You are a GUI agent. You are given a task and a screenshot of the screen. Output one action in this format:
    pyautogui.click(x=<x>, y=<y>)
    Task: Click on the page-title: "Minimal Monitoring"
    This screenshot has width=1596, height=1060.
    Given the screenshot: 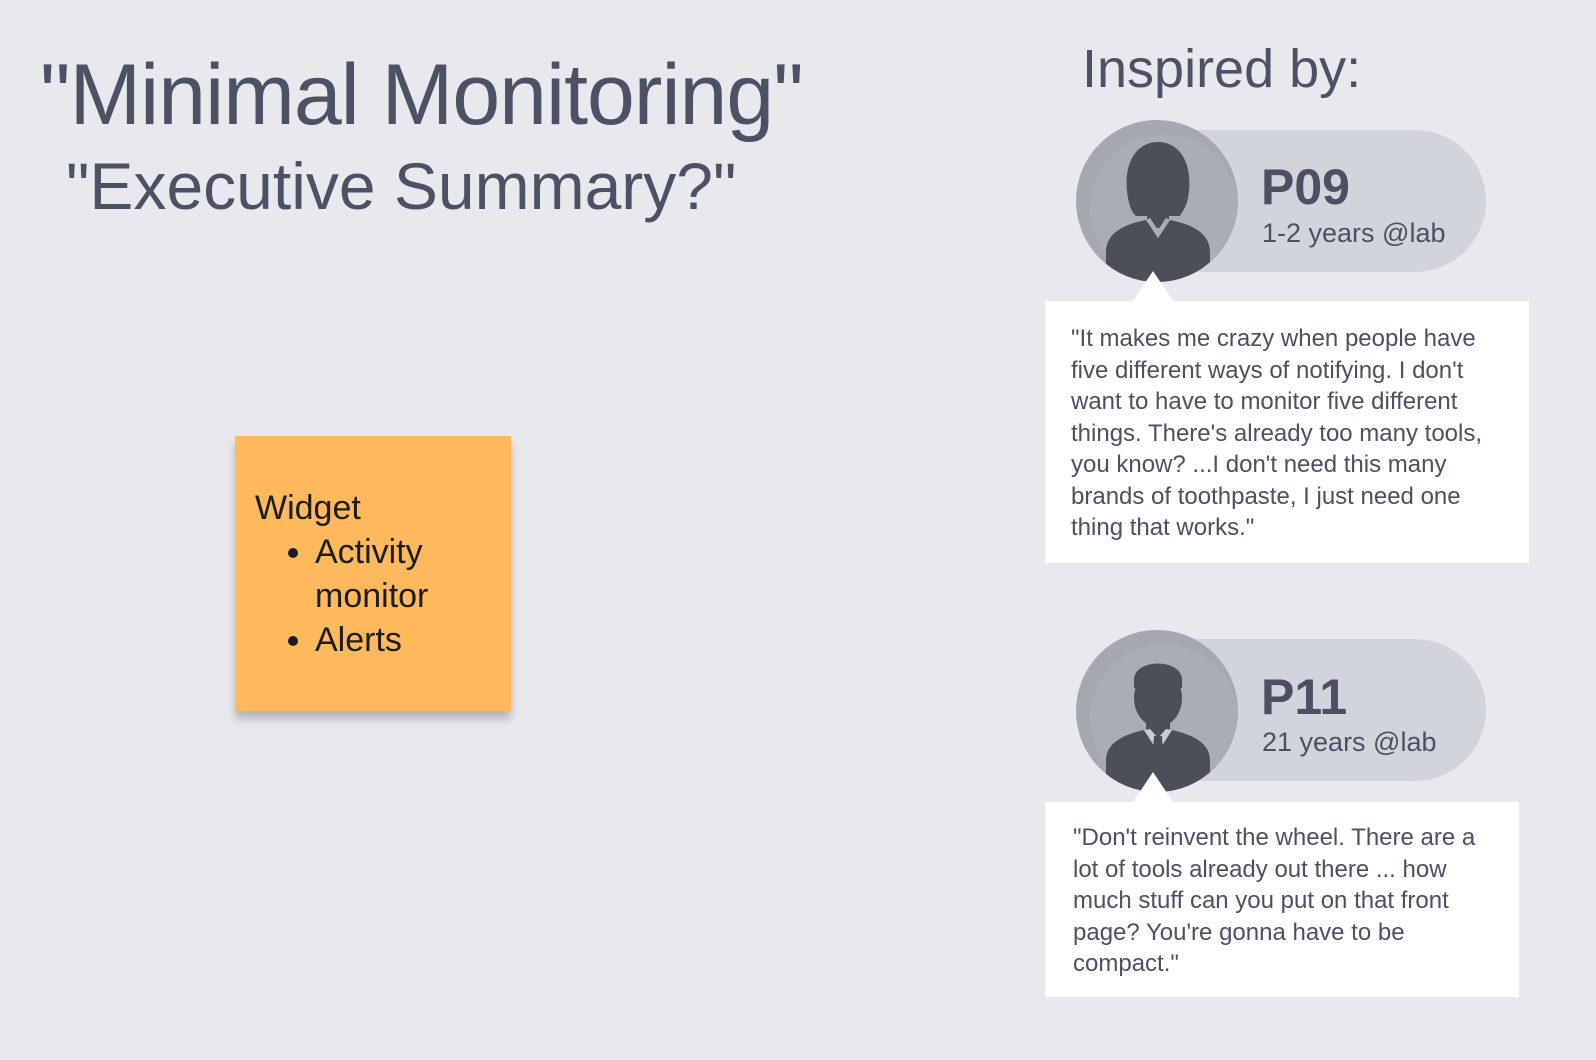 What is the action you would take?
    pyautogui.click(x=422, y=95)
    